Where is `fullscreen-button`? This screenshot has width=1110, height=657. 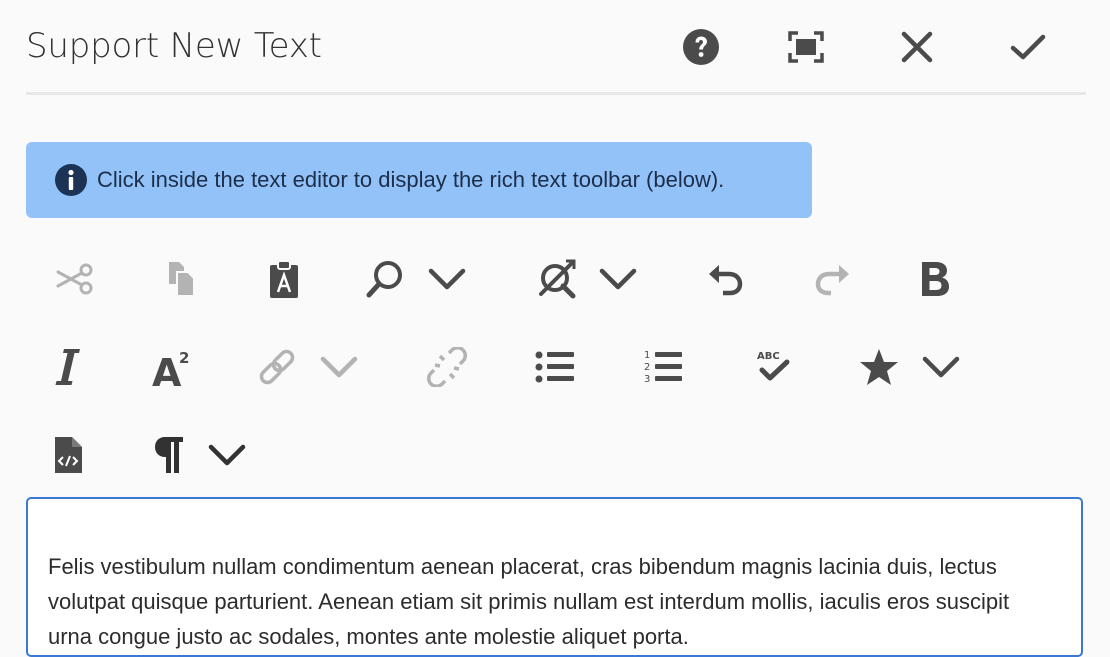
fullscreen-button is located at coordinates (806, 47).